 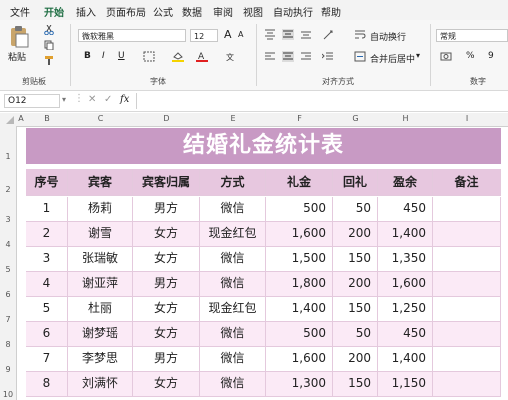 I want to click on cell-guest-side: 男方, so click(x=166, y=359).